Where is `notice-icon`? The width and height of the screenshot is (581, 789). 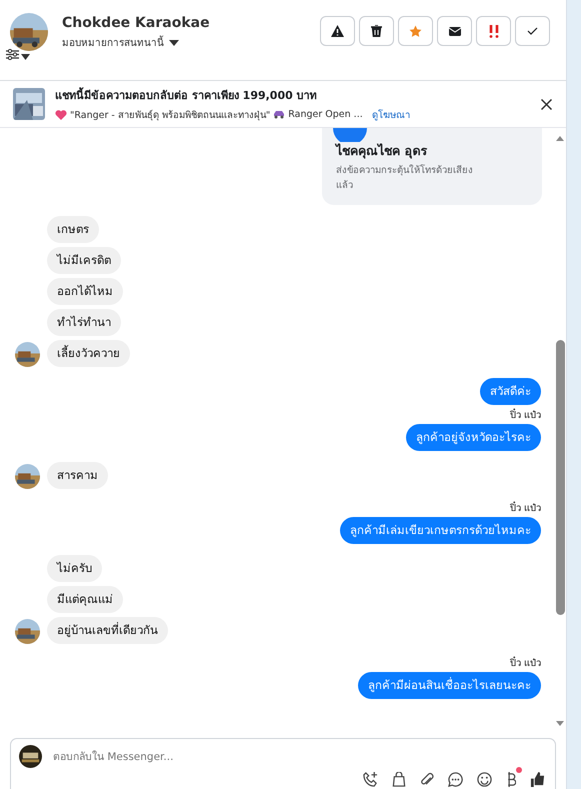
notice-icon is located at coordinates (350, 135).